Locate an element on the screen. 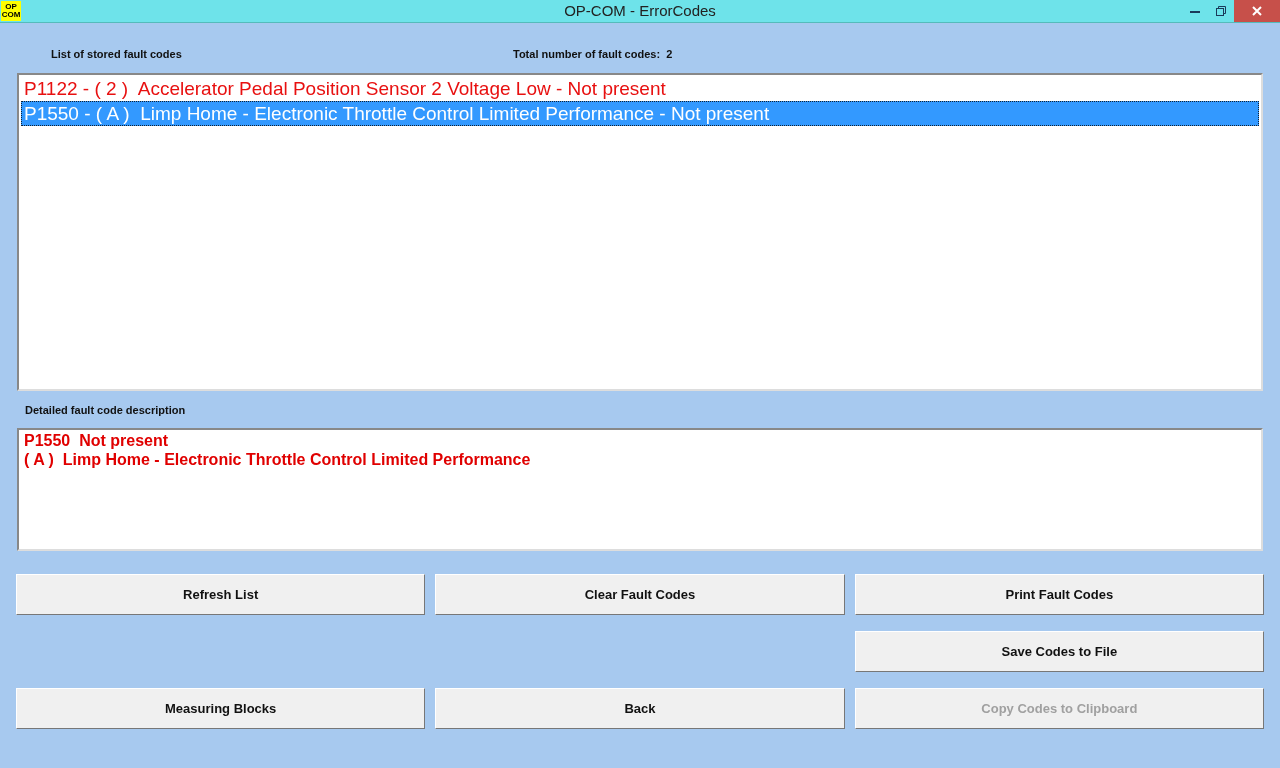 This screenshot has width=1280, height=768. action-button: Measuring Blocks is located at coordinates (221, 708).